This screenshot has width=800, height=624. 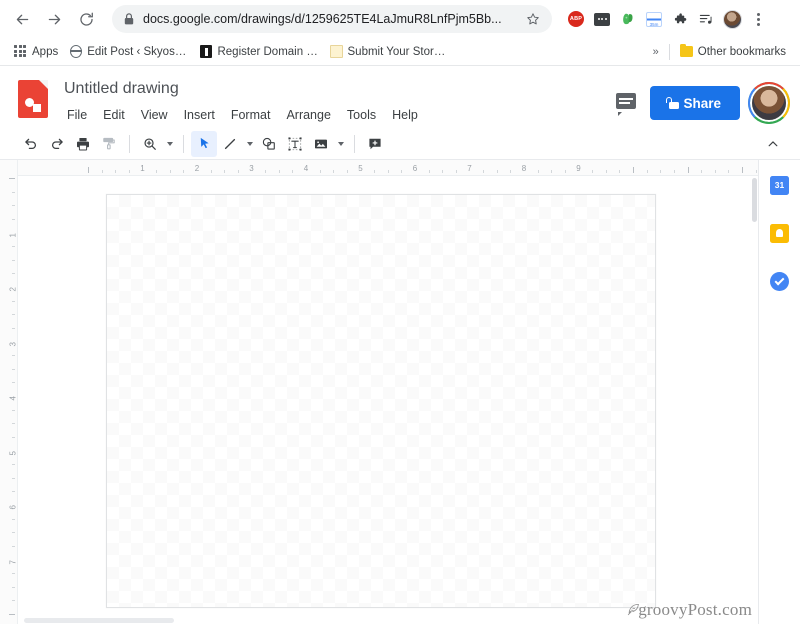 What do you see at coordinates (769, 103) in the screenshot?
I see `account-avatar` at bounding box center [769, 103].